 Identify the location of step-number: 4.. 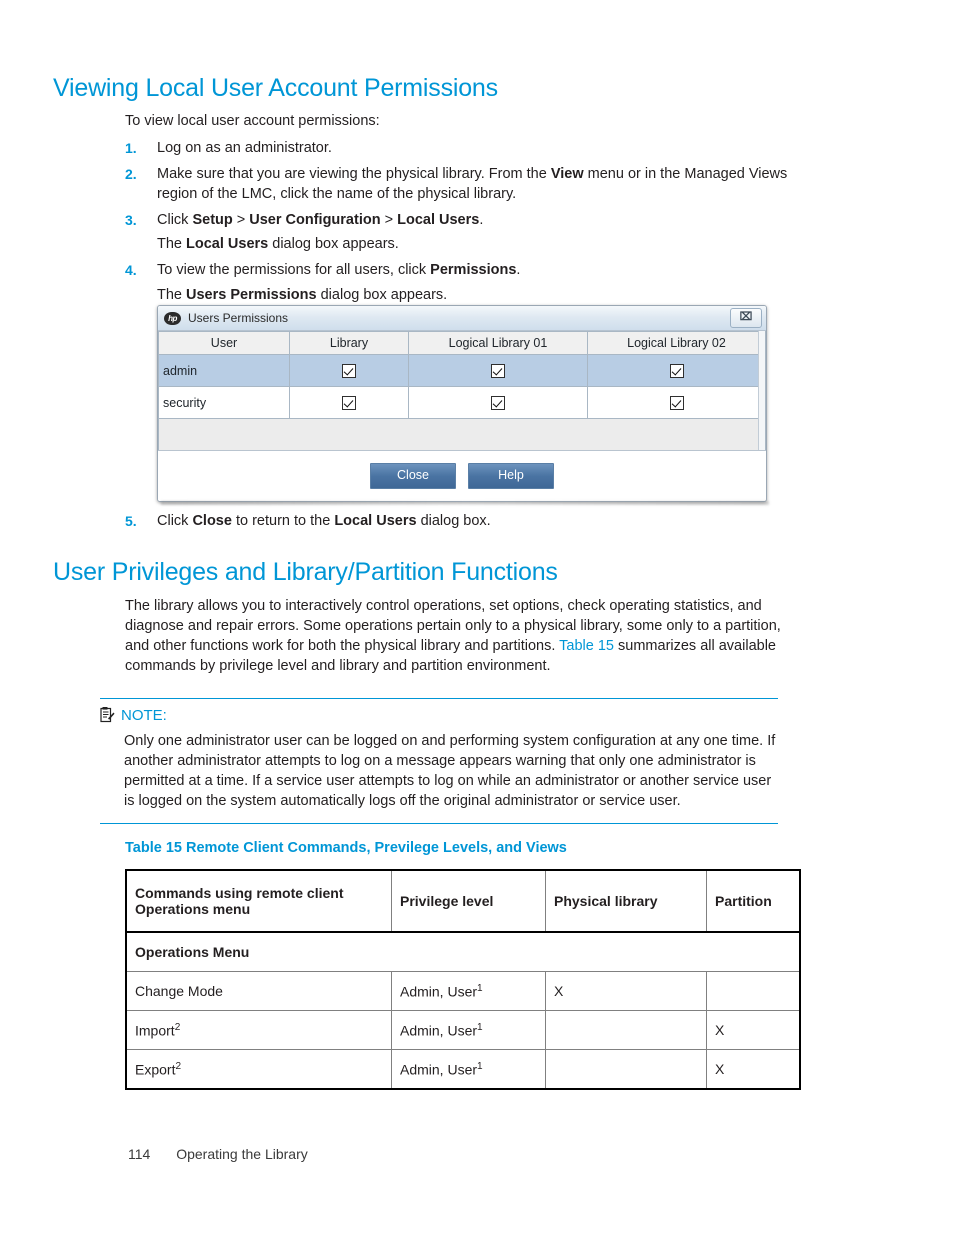
(131, 270).